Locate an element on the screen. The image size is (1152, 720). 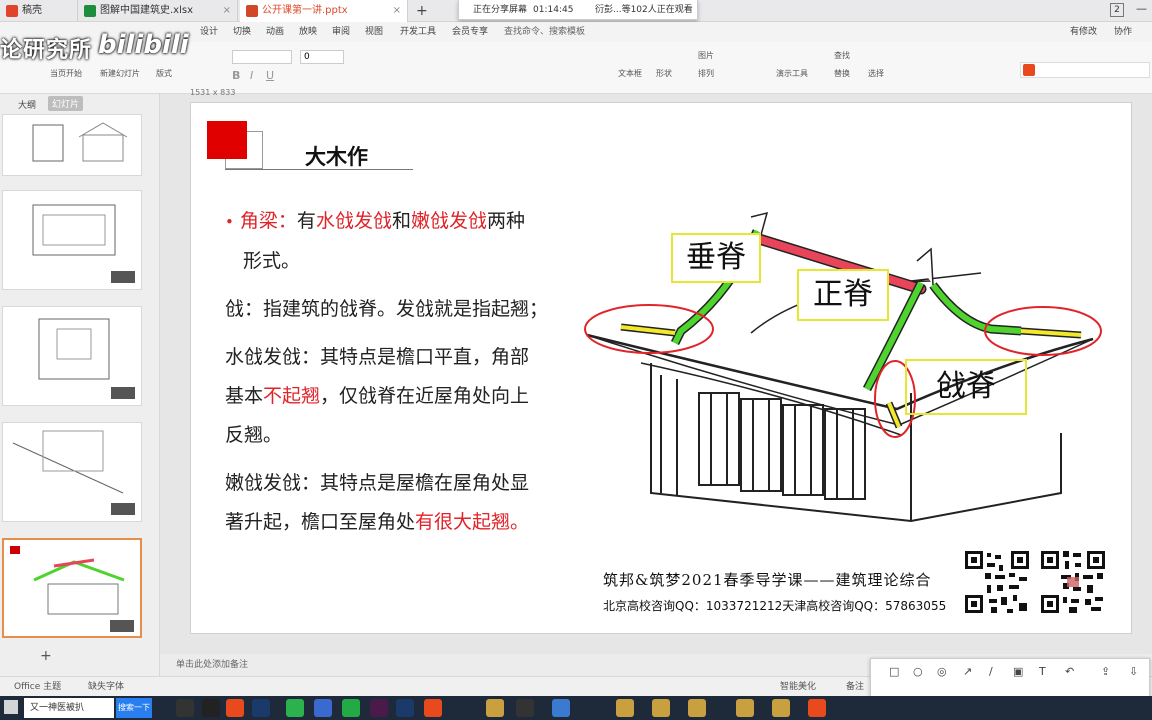
paragraph-nenqiang-2: 著升起，檐口至屋角处有很大起翘。 is located at coordinates (377, 522).